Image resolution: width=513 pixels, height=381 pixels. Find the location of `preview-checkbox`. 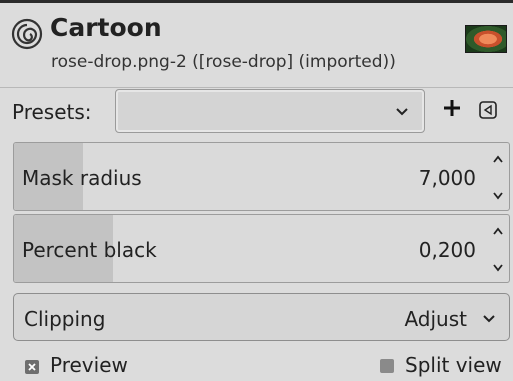

preview-checkbox is located at coordinates (32, 367).